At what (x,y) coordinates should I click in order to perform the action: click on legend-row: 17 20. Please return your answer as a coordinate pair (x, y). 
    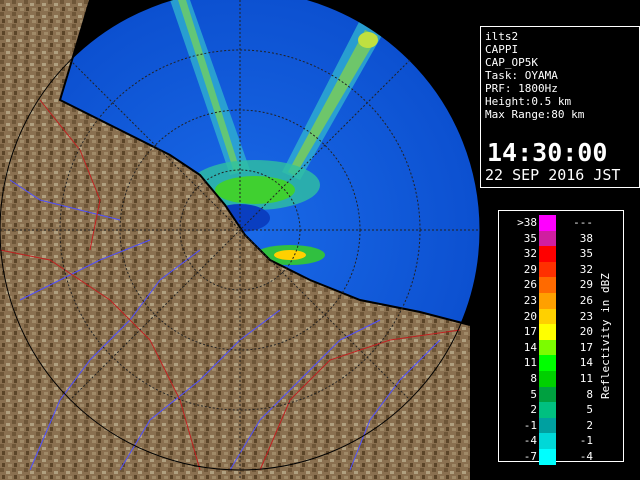
    Looking at the image, I should click on (549, 332).